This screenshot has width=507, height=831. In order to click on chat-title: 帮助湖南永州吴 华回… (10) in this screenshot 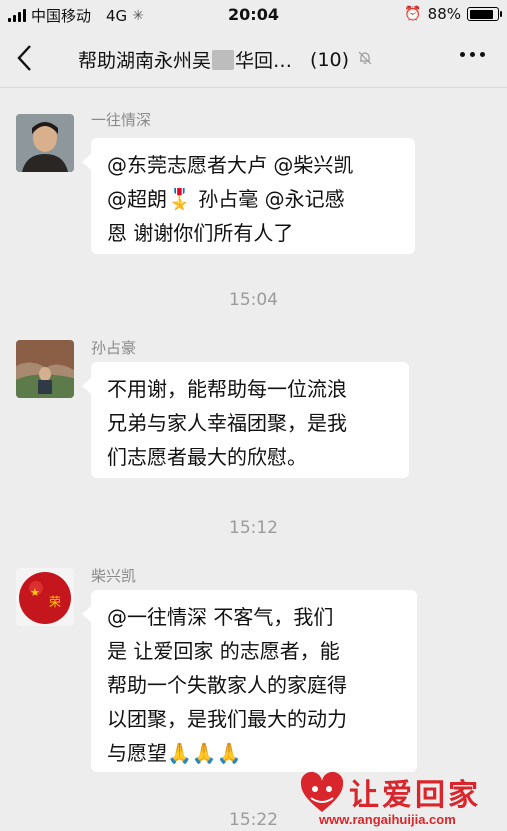, I will do `click(225, 59)`.